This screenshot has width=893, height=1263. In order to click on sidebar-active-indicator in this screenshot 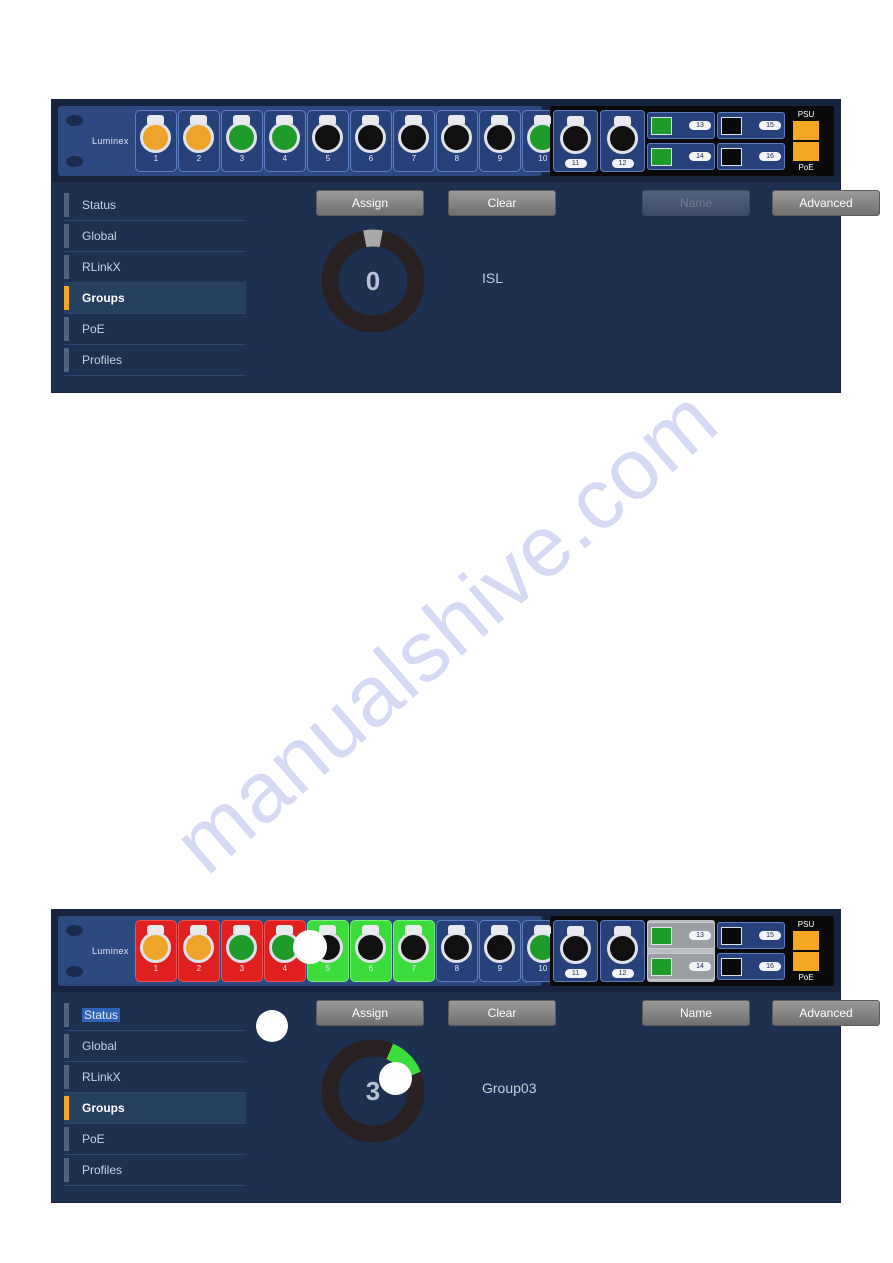, I will do `click(66, 1077)`.